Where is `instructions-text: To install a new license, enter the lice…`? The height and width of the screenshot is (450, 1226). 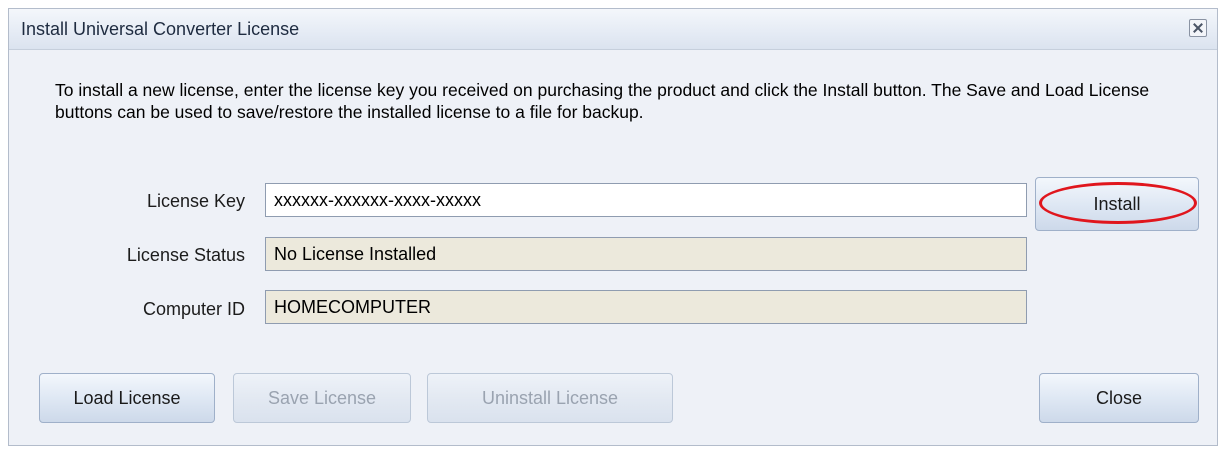
instructions-text: To install a new license, enter the lice… is located at coordinates (602, 101).